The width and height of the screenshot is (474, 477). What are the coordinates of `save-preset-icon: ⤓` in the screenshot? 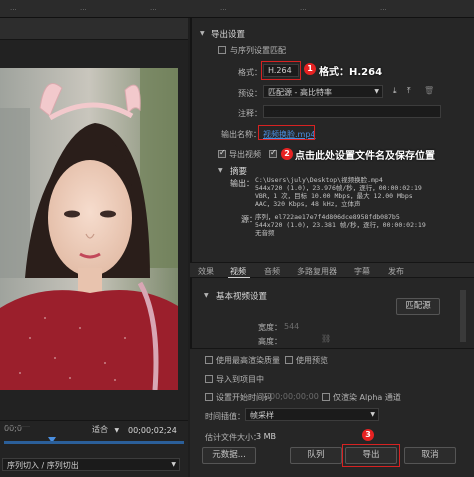 It's located at (395, 91).